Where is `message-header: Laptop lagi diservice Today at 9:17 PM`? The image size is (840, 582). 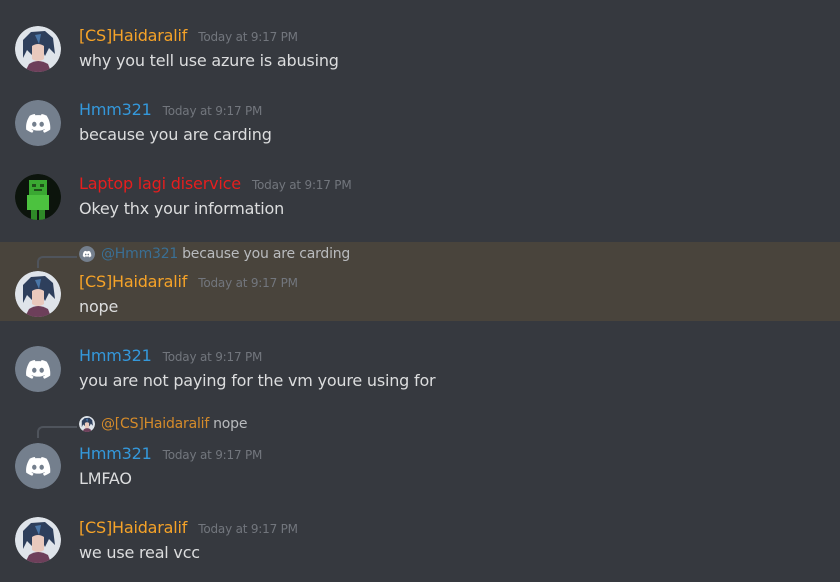
message-header: Laptop lagi diservice Today at 9:17 PM is located at coordinates (215, 183).